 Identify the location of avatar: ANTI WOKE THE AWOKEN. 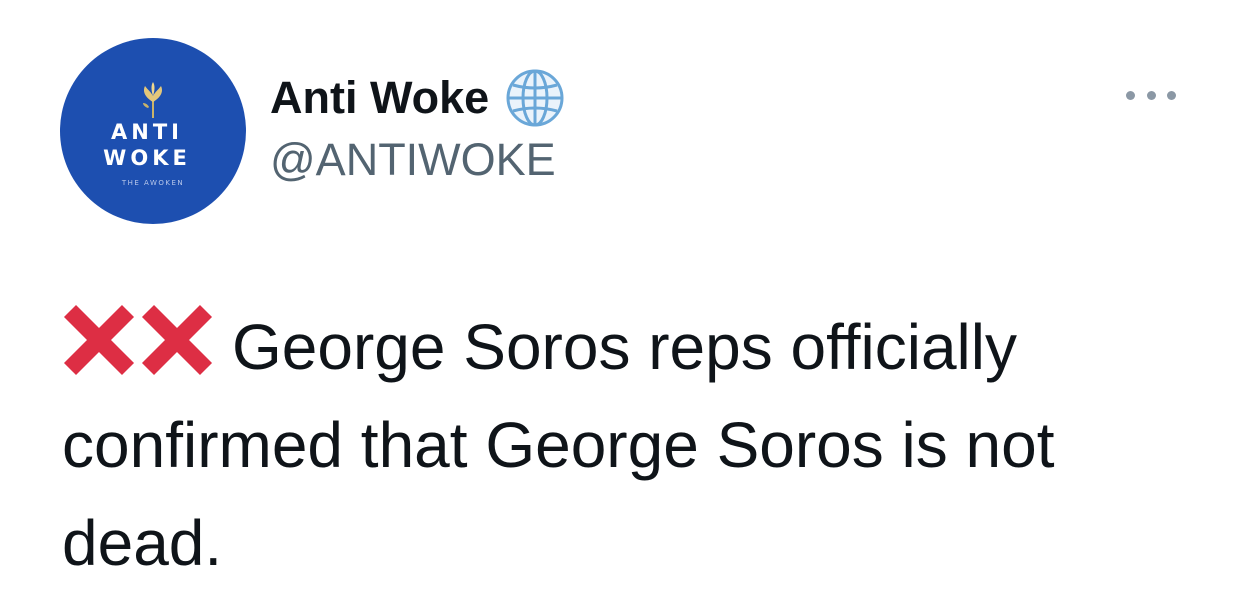
(153, 131).